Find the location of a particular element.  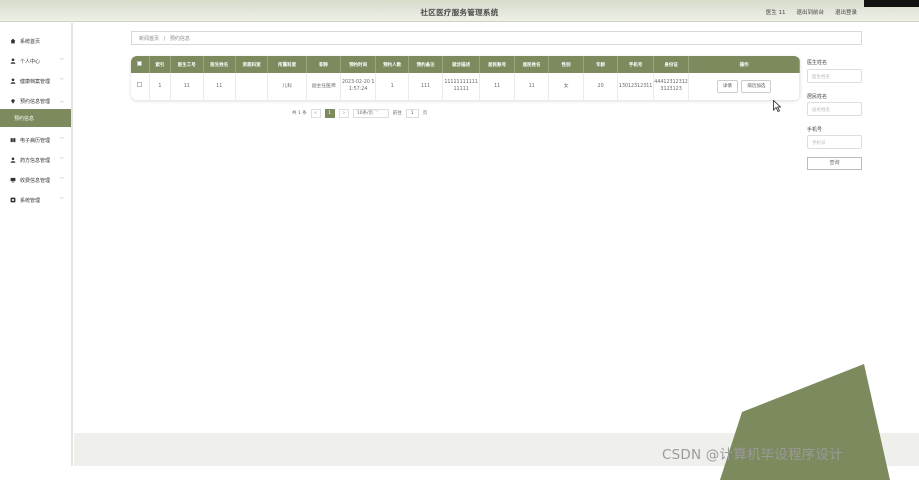

person-icon is located at coordinates (13, 160).